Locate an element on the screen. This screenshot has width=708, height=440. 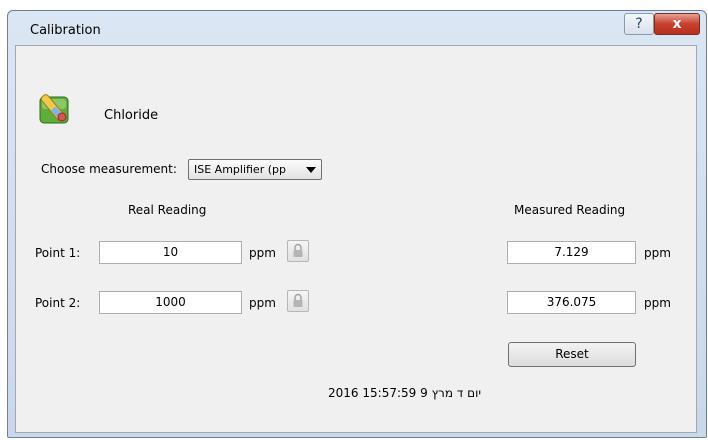
point1-measured-unit: ppm is located at coordinates (657, 253).